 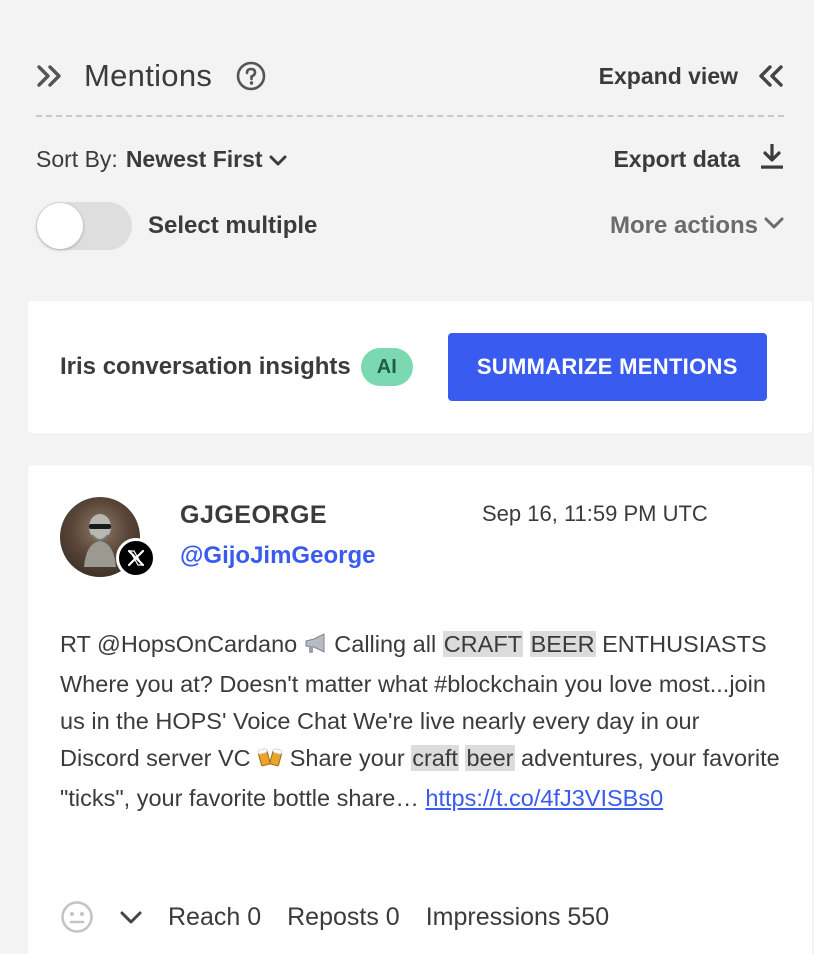 What do you see at coordinates (410, 159) in the screenshot?
I see `sort-export-row: Sort By: Newest First Export data` at bounding box center [410, 159].